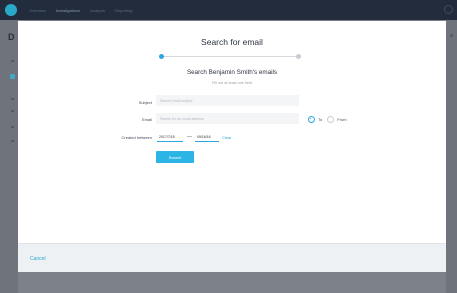  What do you see at coordinates (227, 137) in the screenshot?
I see `clear-dates-link: Clear` at bounding box center [227, 137].